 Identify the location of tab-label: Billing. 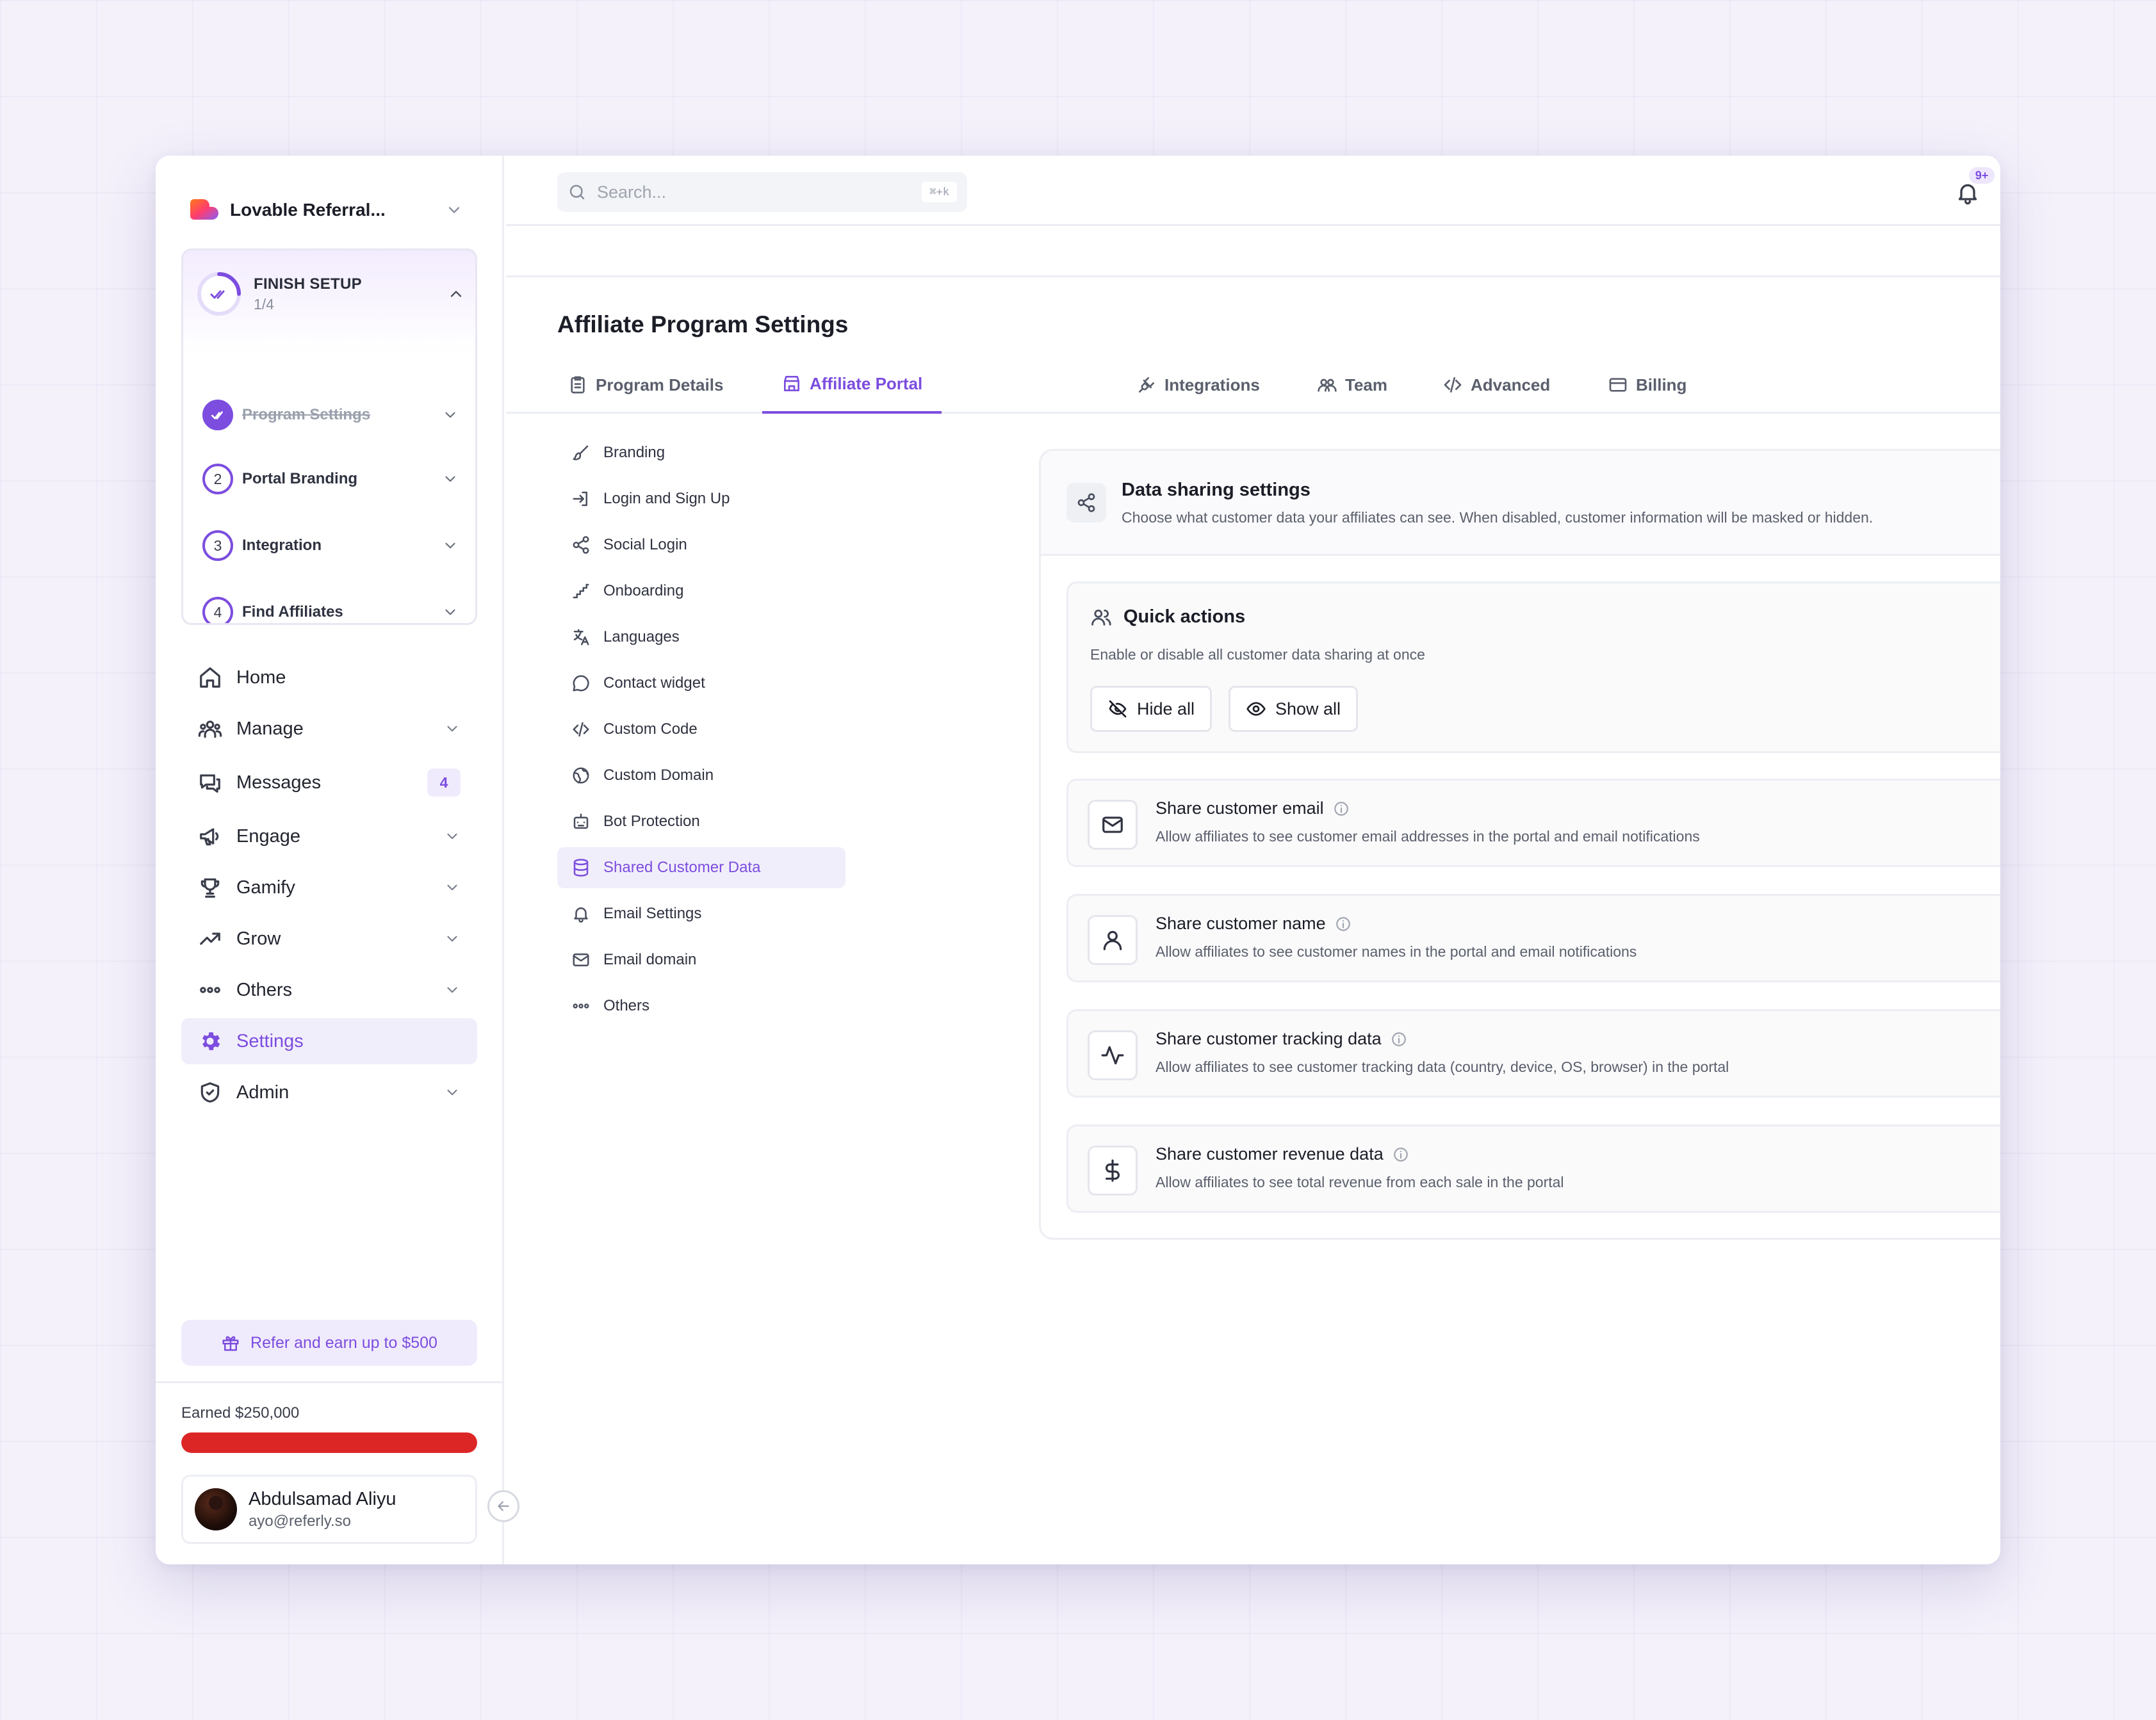
(1661, 384).